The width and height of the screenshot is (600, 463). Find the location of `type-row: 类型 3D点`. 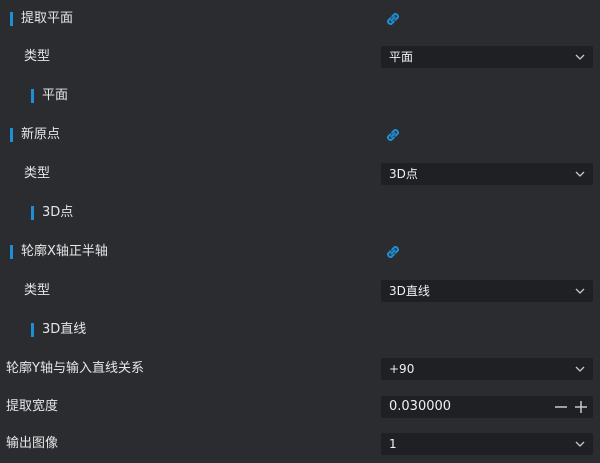

type-row: 类型 3D点 is located at coordinates (300, 174).